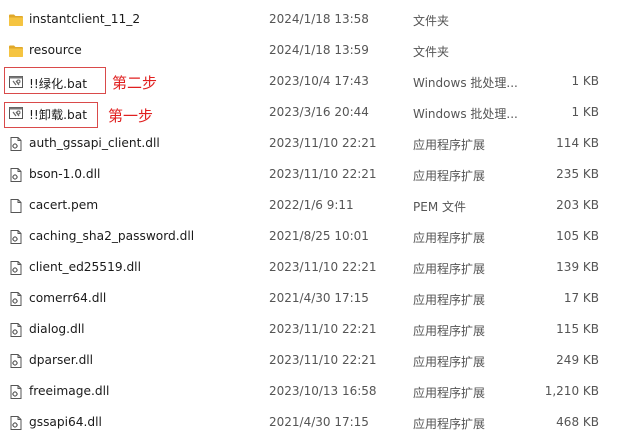 The width and height of the screenshot is (626, 438). Describe the element at coordinates (69, 391) in the screenshot. I see `file-name: freeimage.dll` at that location.